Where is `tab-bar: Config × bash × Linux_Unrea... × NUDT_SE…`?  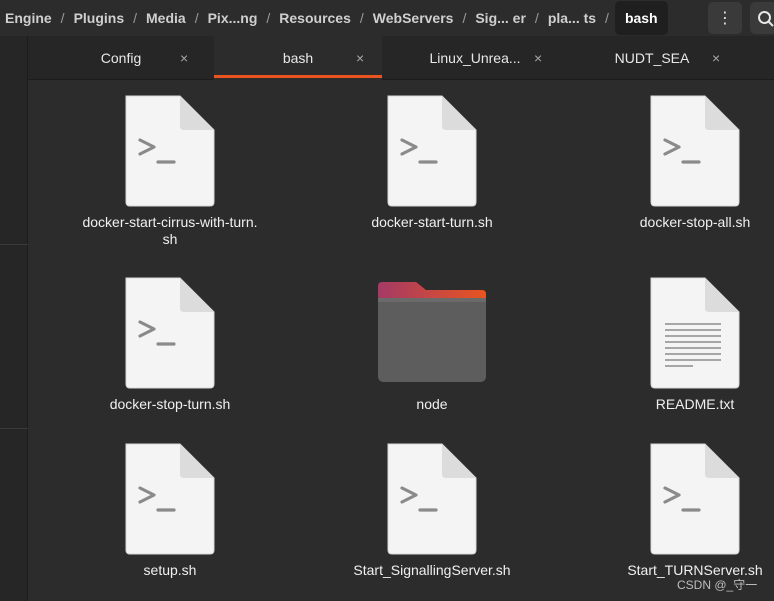
tab-bar: Config × bash × Linux_Unrea... × NUDT_SE… is located at coordinates (401, 58).